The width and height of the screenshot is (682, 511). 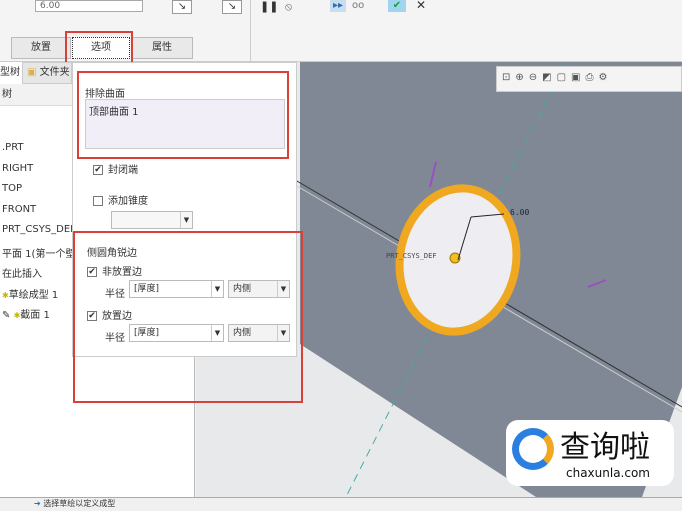 I want to click on placement-edge-checkbox: ✔ 放置边, so click(x=109, y=314).